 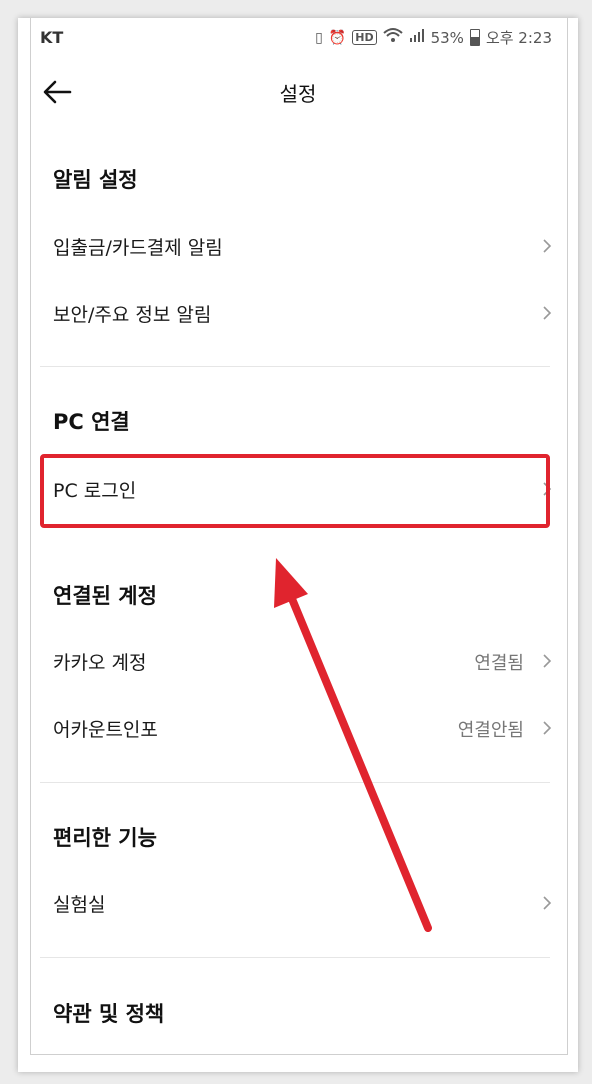 What do you see at coordinates (447, 37) in the screenshot?
I see `battery-percent: 53%` at bounding box center [447, 37].